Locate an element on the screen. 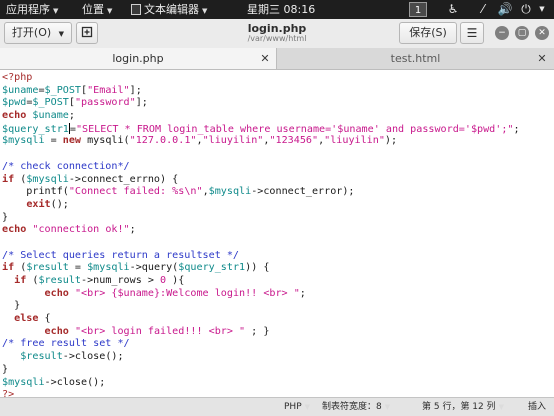 This screenshot has height=416, width=554. code-token: else is located at coordinates (26, 319).